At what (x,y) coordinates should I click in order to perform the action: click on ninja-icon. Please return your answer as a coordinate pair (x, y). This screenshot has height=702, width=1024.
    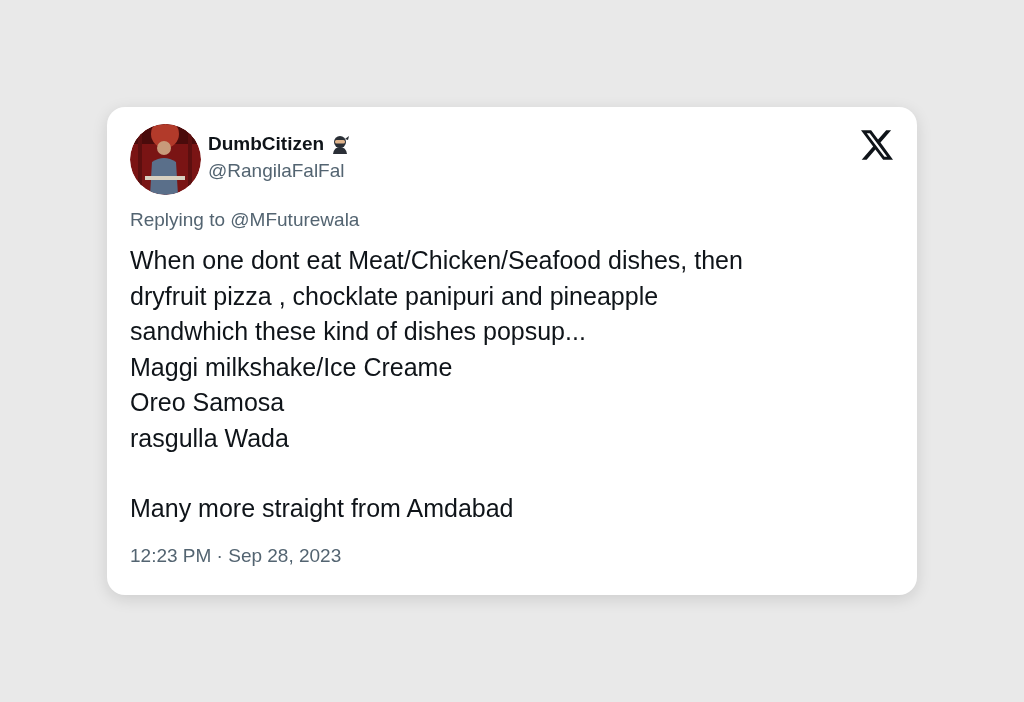
    Looking at the image, I should click on (340, 144).